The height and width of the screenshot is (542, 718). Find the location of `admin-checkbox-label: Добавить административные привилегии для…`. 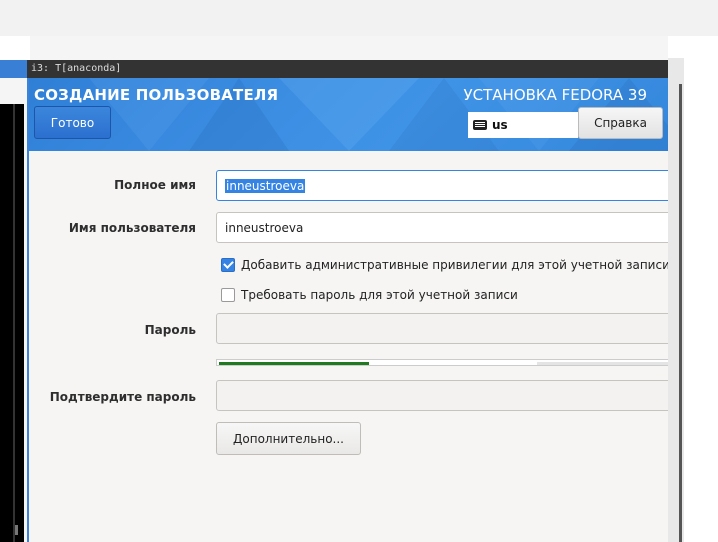

admin-checkbox-label: Добавить административные привилегии для… is located at coordinates (454, 265).